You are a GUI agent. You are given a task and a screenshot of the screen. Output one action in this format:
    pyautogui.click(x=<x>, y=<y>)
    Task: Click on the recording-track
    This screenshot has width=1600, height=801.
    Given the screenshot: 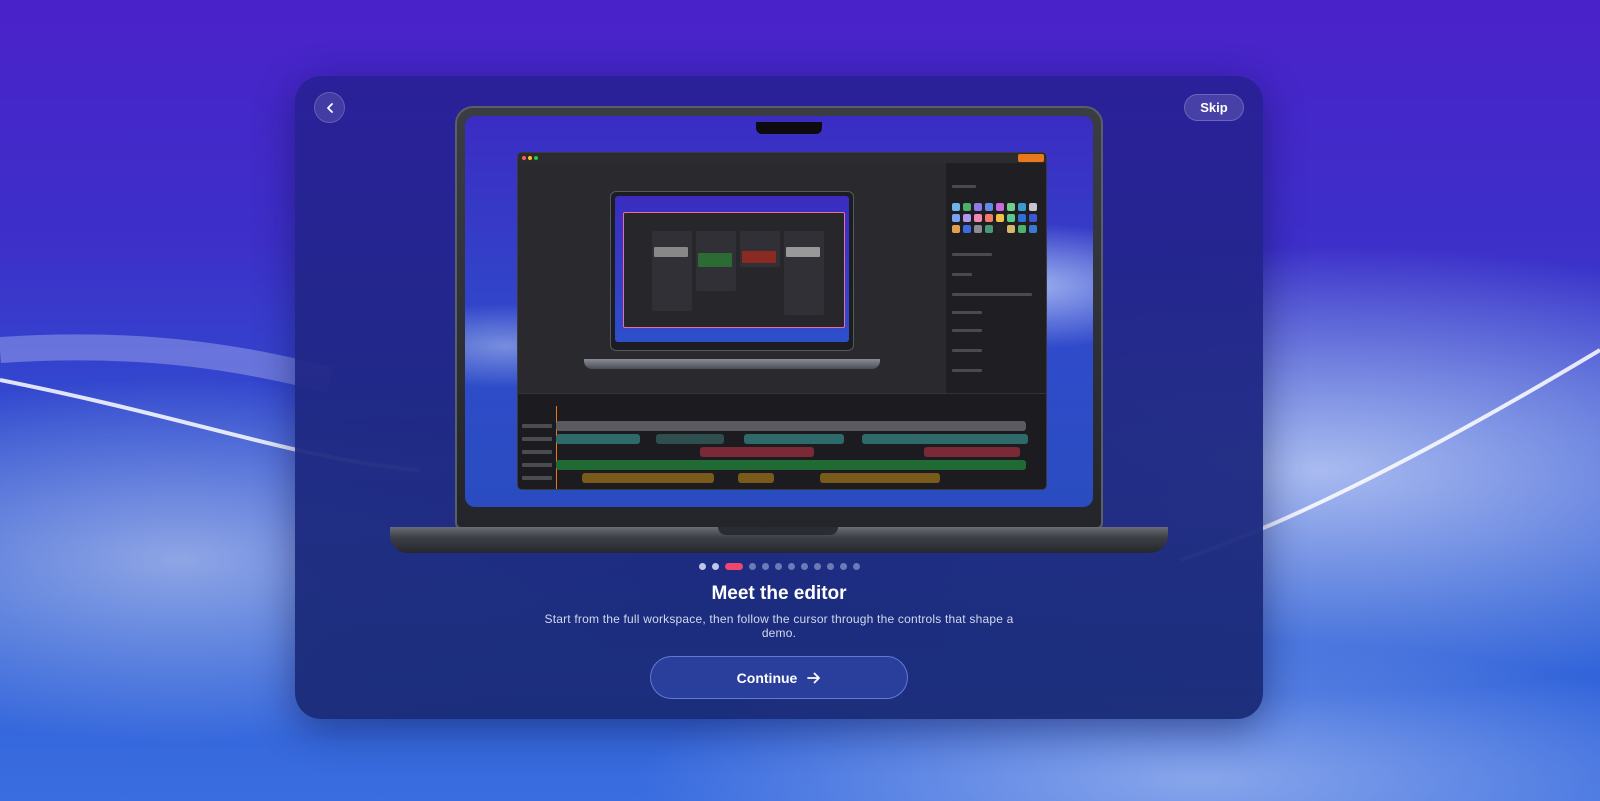 What is the action you would take?
    pyautogui.click(x=791, y=426)
    